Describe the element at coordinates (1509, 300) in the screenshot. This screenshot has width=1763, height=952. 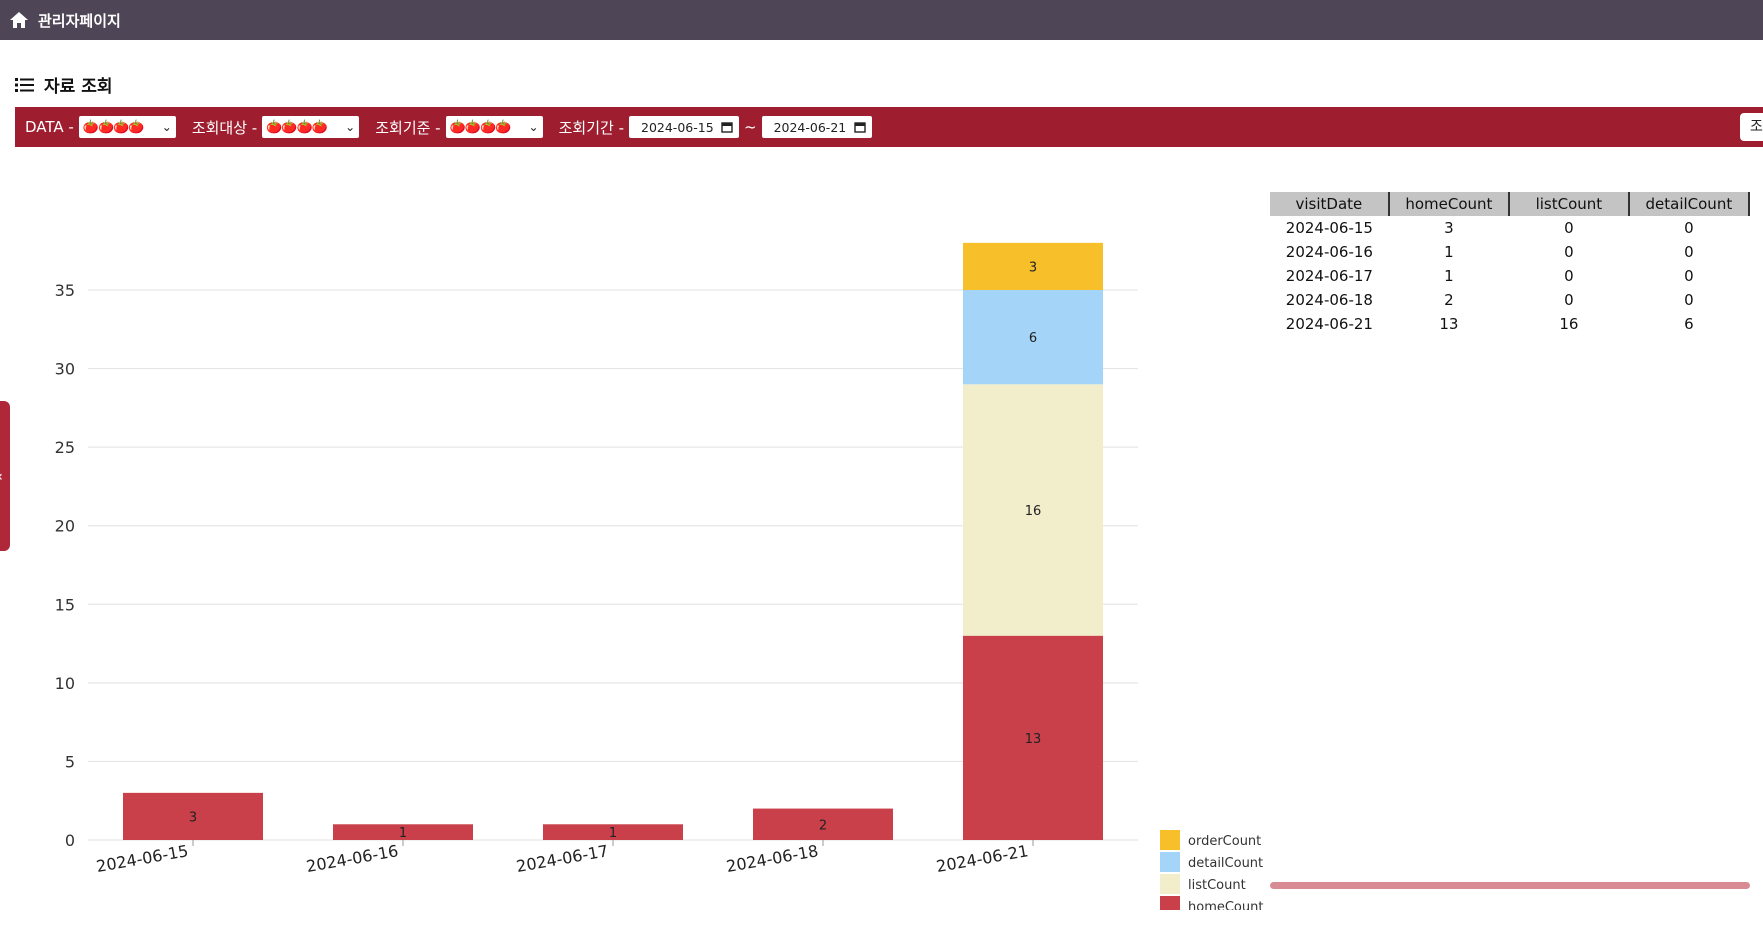
I see `table-row: 2024-06-18 2 0 0` at that location.